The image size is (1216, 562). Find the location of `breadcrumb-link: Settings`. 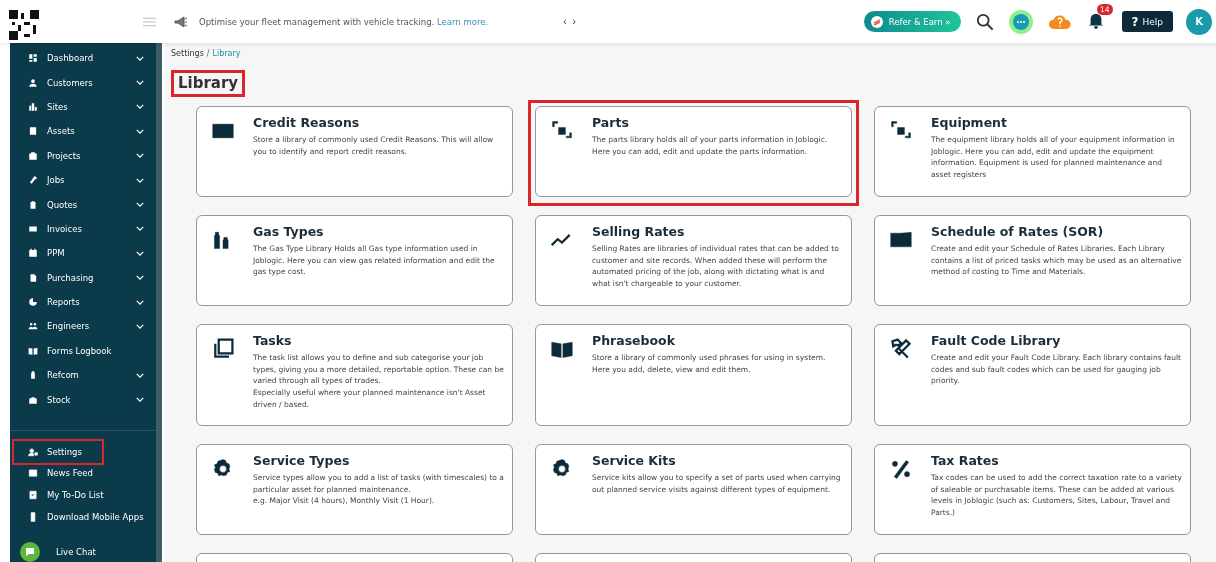

breadcrumb-link: Settings is located at coordinates (187, 53).